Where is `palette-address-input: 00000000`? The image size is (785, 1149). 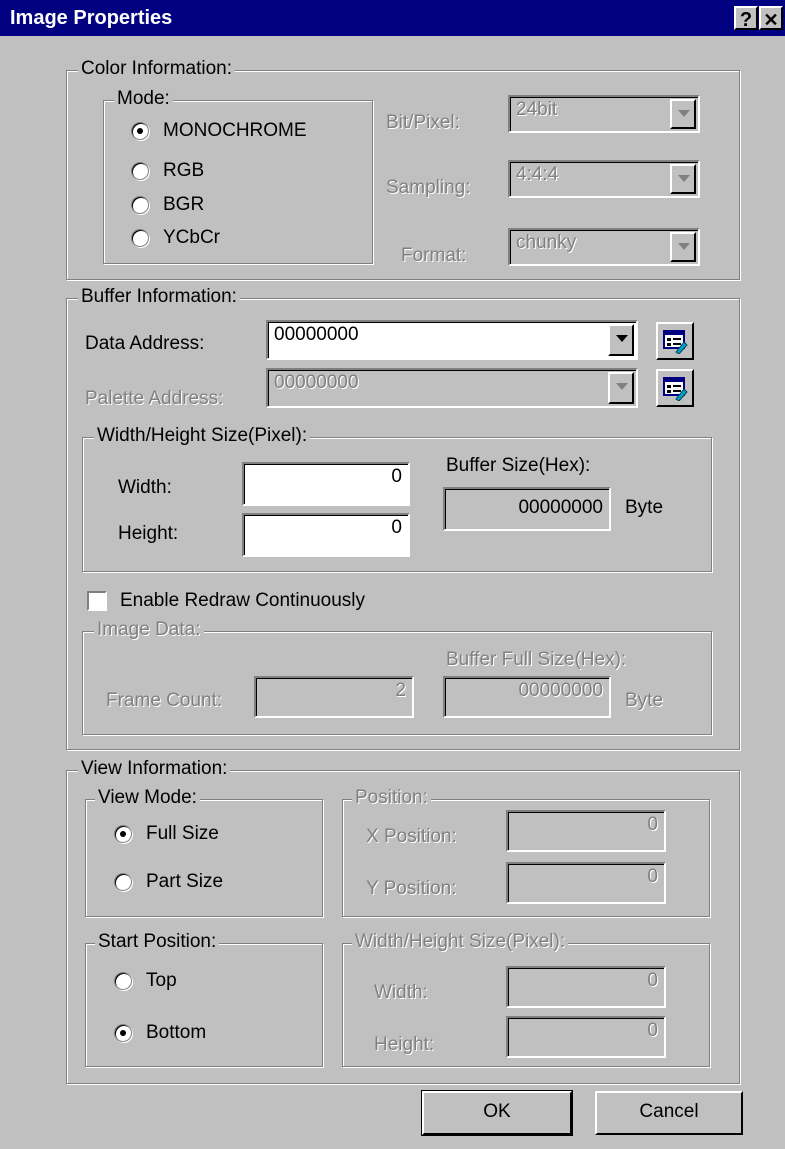 palette-address-input: 00000000 is located at coordinates (452, 388).